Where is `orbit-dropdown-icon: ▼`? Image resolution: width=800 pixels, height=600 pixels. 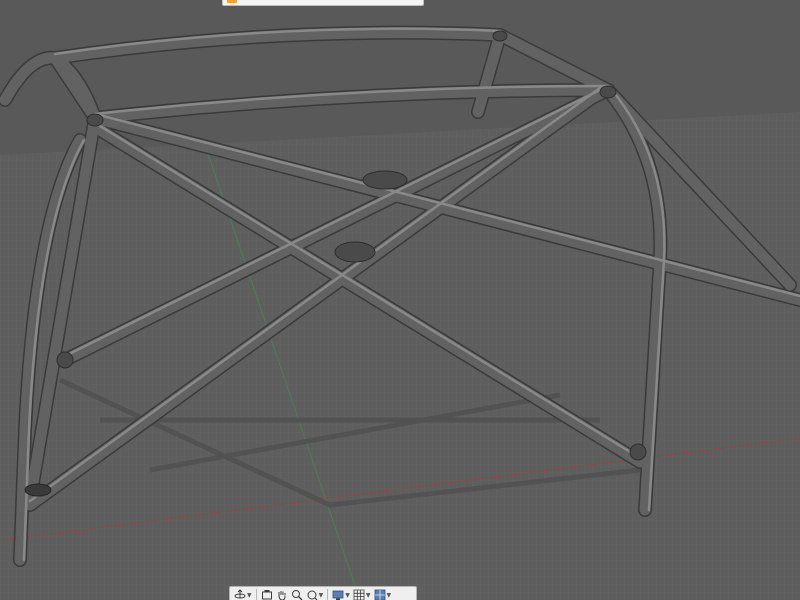
orbit-dropdown-icon: ▼ is located at coordinates (249, 595).